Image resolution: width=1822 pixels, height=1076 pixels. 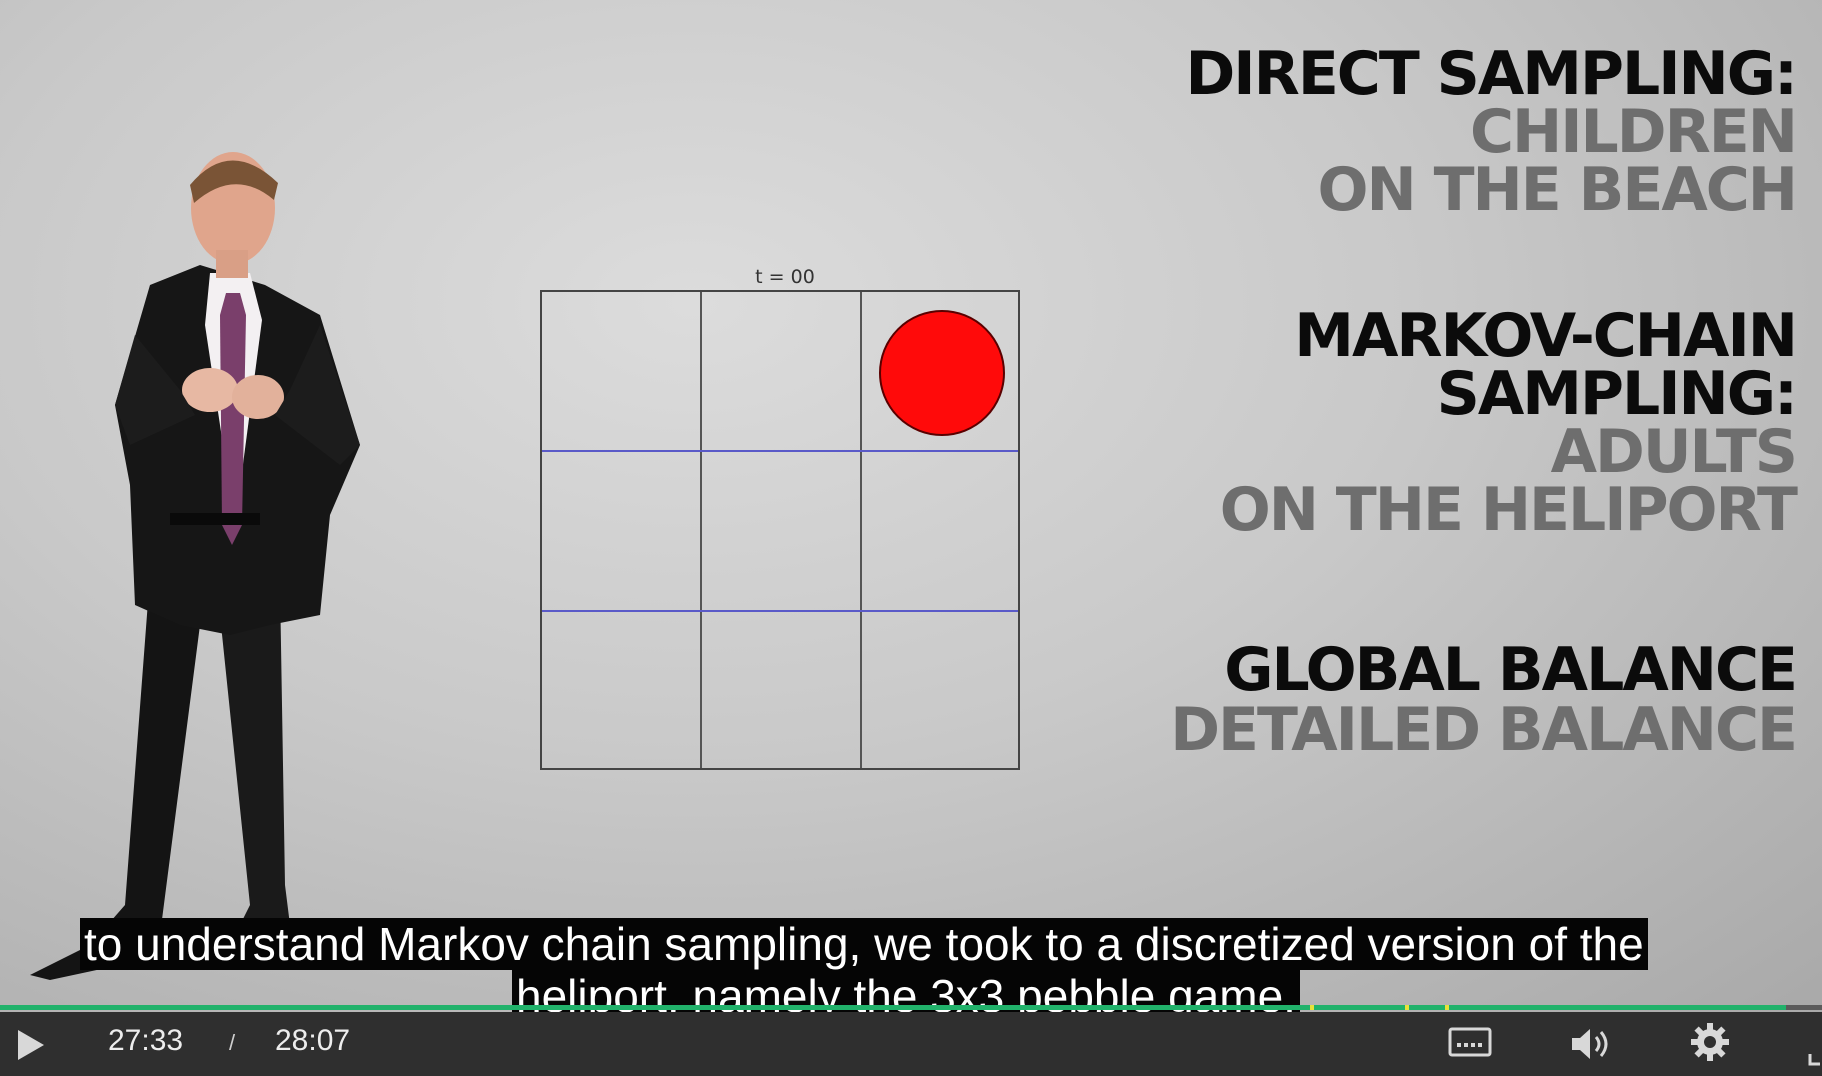 What do you see at coordinates (313, 1040) in the screenshot?
I see `duration: 28:07` at bounding box center [313, 1040].